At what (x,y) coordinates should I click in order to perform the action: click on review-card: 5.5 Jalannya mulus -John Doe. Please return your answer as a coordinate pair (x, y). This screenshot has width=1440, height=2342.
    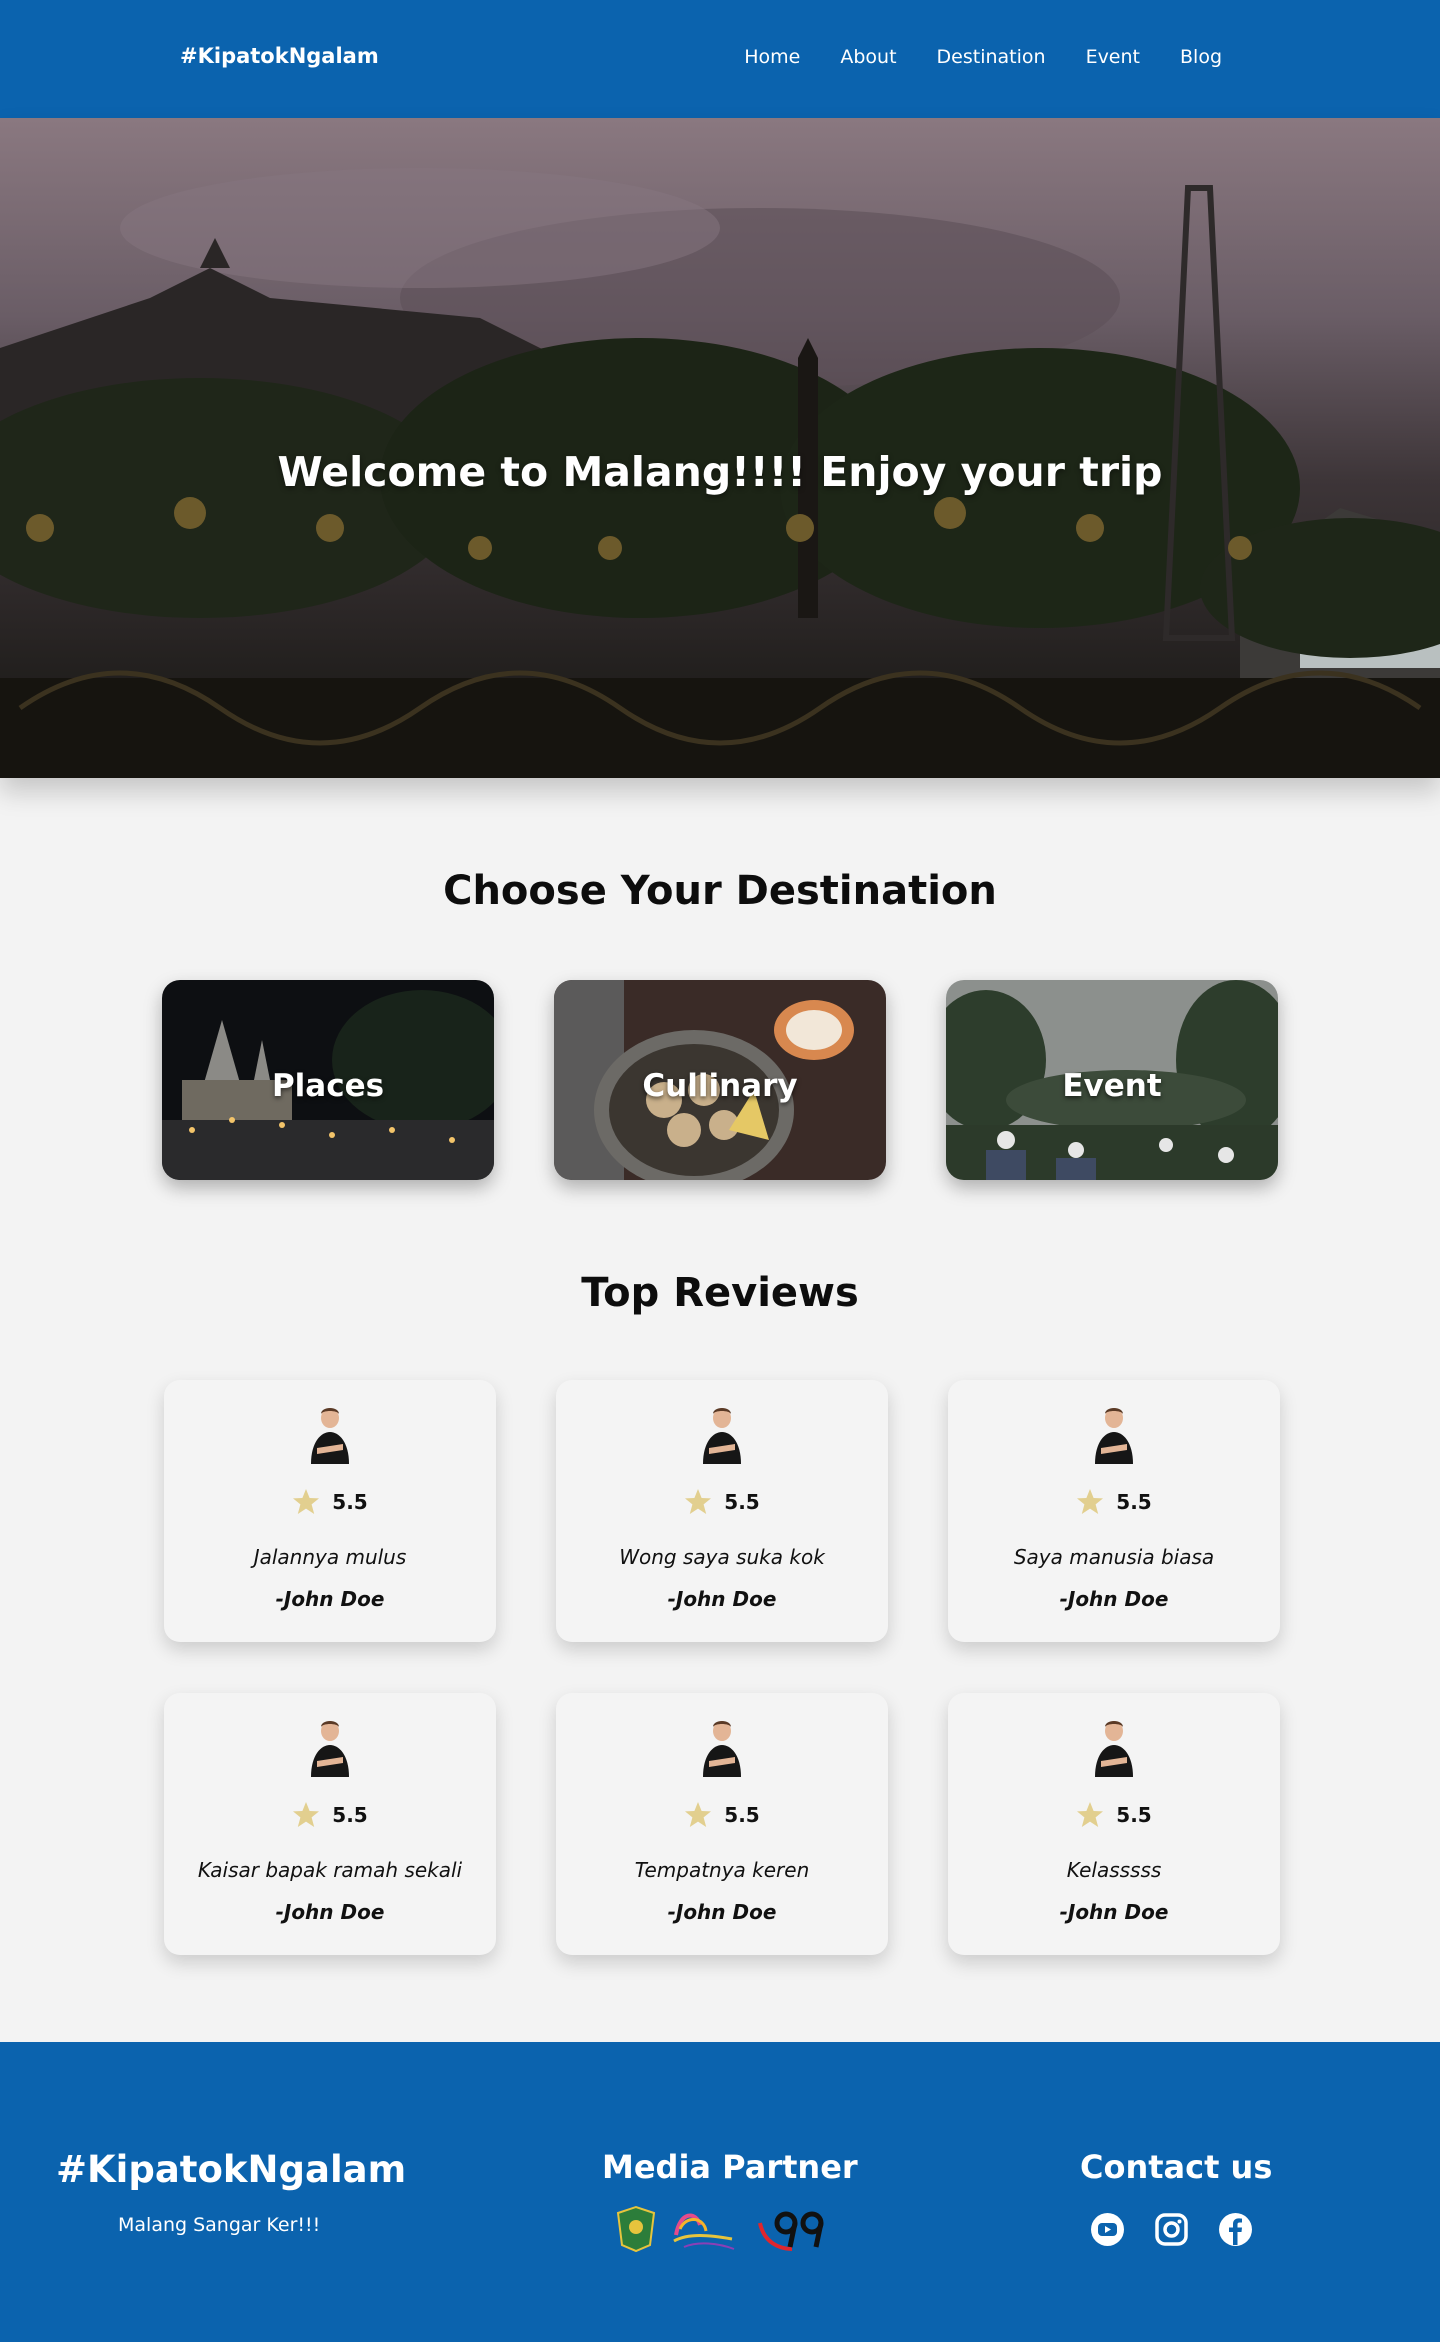
    Looking at the image, I should click on (330, 1511).